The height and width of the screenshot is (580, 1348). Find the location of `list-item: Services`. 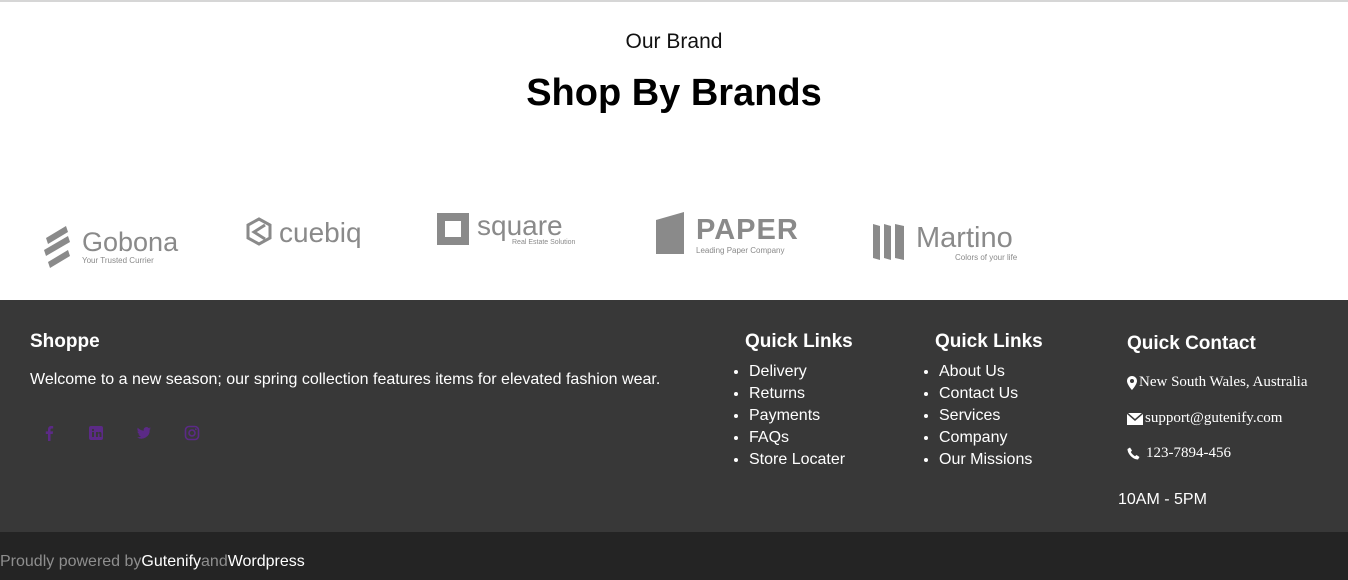

list-item: Services is located at coordinates (985, 416).